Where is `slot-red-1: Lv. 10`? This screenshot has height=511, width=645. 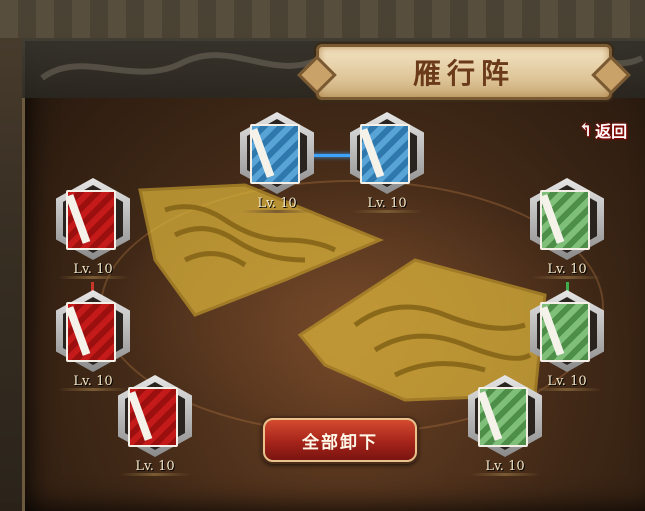 slot-red-1: Lv. 10 is located at coordinates (92, 228).